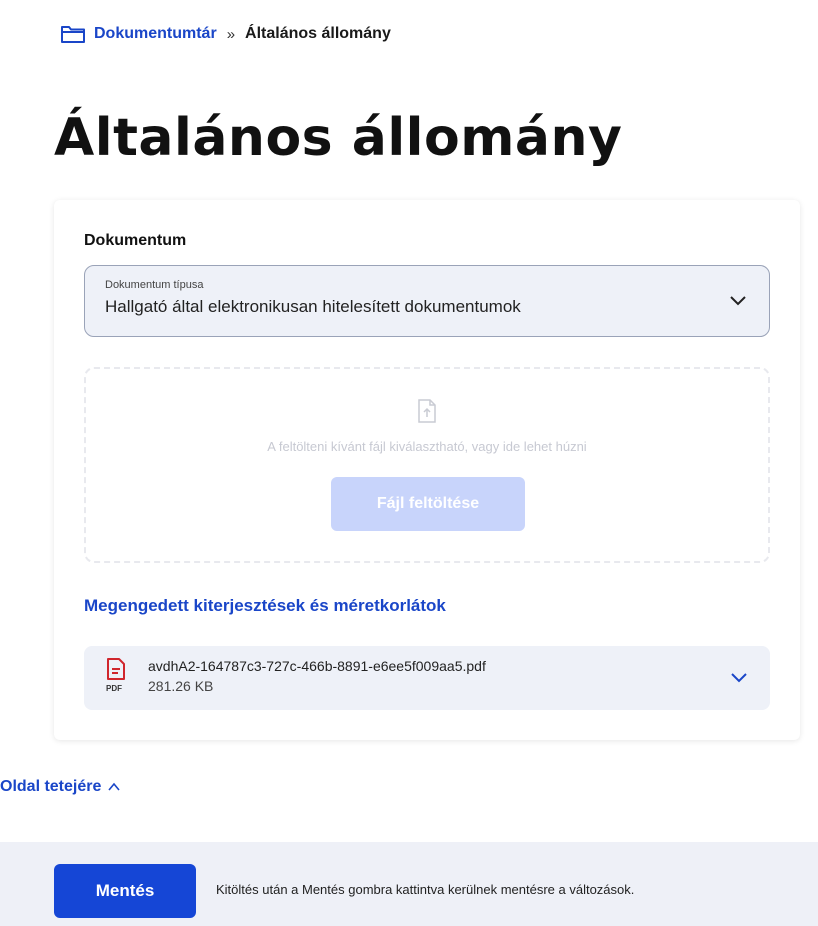 This screenshot has width=818, height=926. I want to click on file-upload-icon, so click(427, 411).